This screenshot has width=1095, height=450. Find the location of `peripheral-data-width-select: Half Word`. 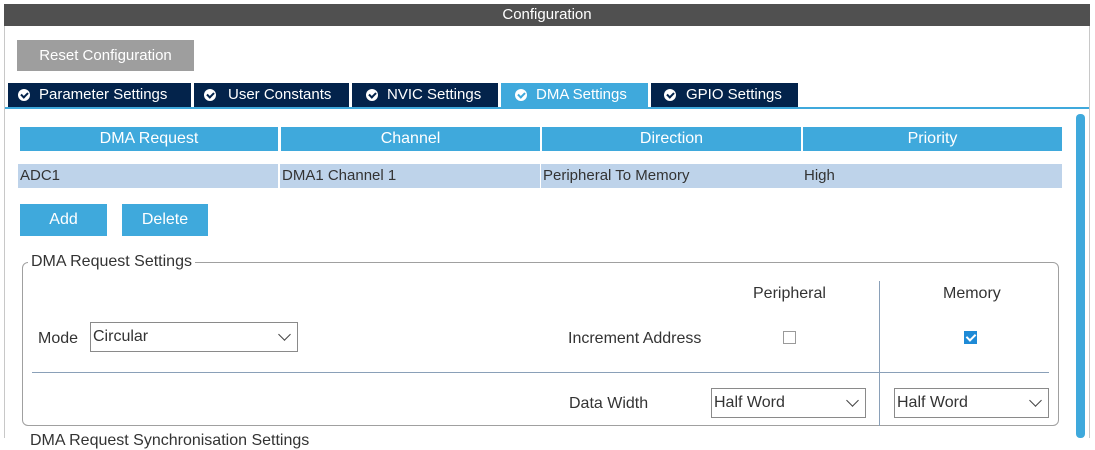

peripheral-data-width-select: Half Word is located at coordinates (788, 403).